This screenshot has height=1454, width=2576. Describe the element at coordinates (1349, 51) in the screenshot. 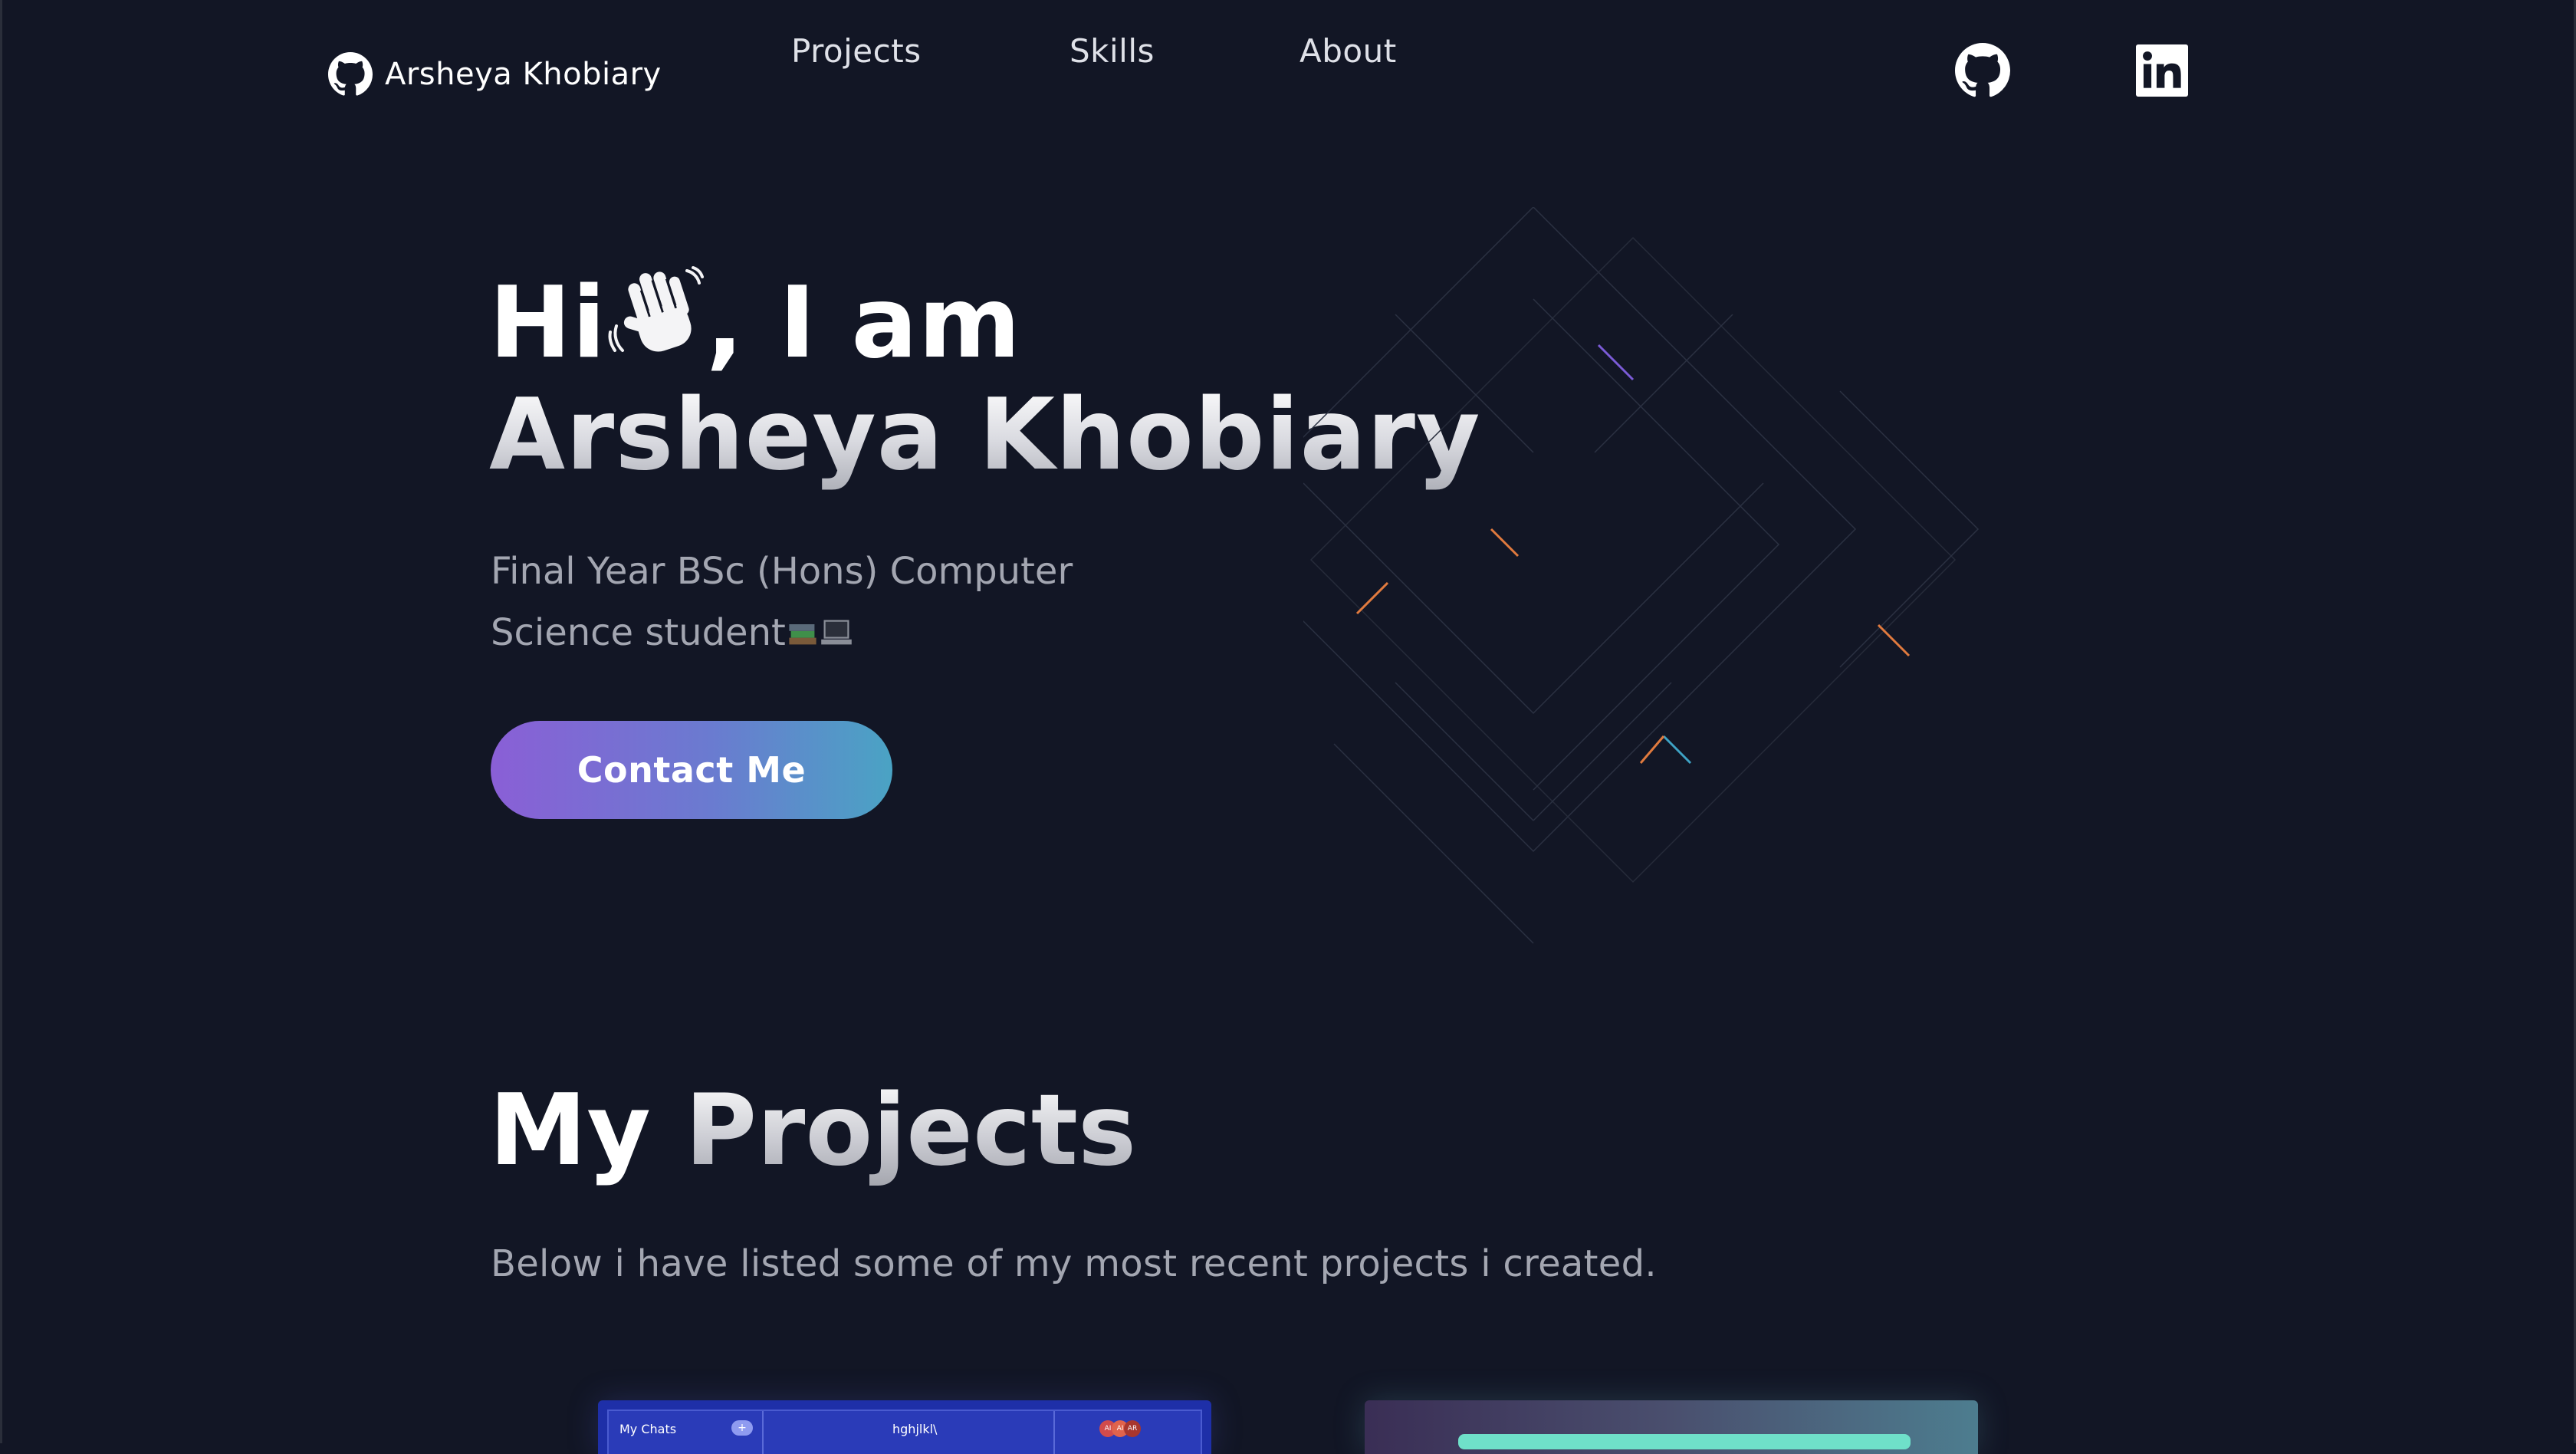

I see `nav-link-about: About` at that location.